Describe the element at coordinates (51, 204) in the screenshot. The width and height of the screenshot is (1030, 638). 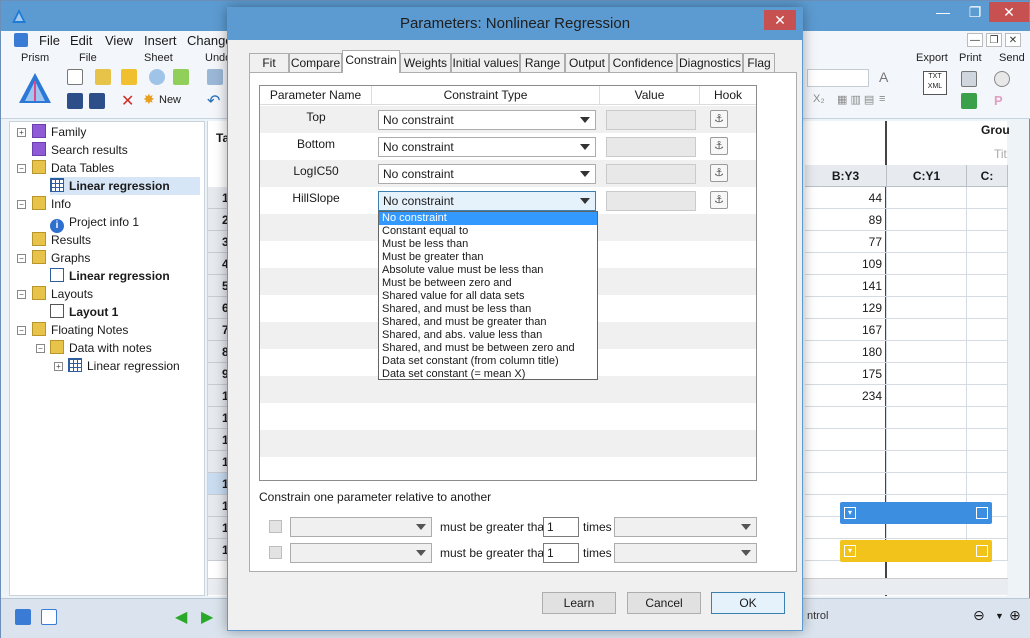
I see `nav-item-info: Info` at that location.